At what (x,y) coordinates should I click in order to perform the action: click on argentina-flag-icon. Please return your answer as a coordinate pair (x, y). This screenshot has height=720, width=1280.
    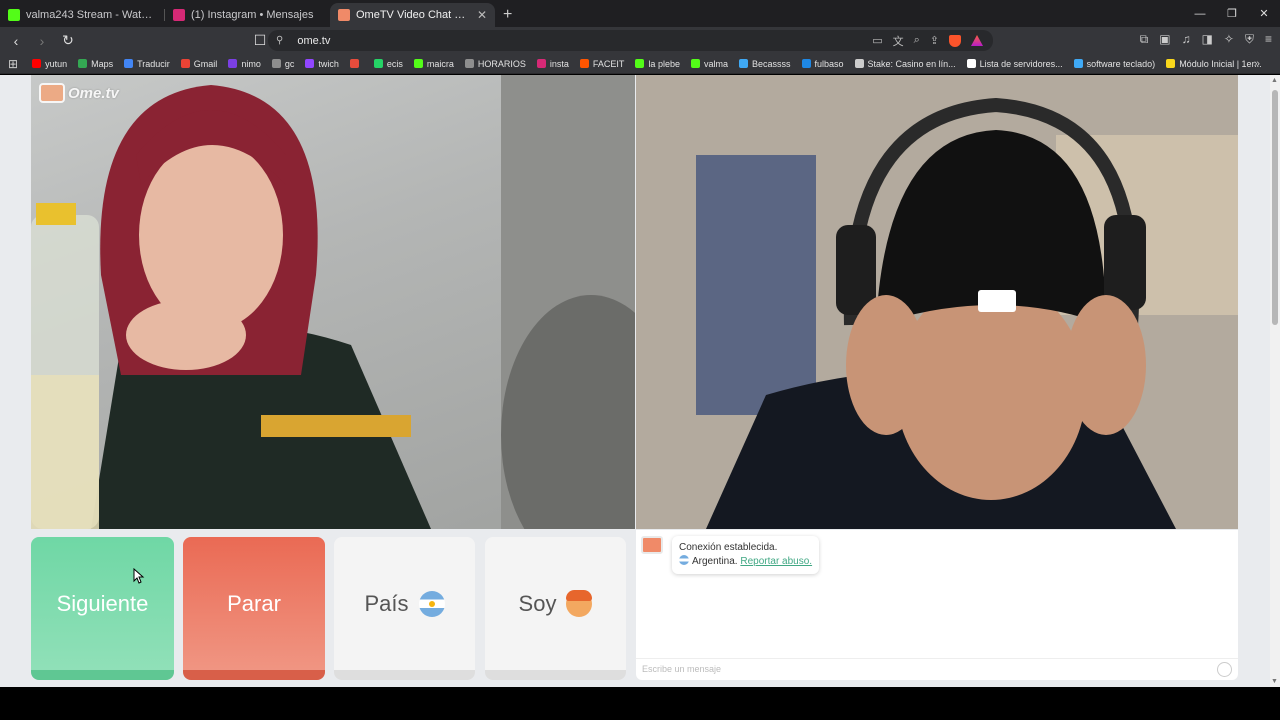
    Looking at the image, I should click on (684, 560).